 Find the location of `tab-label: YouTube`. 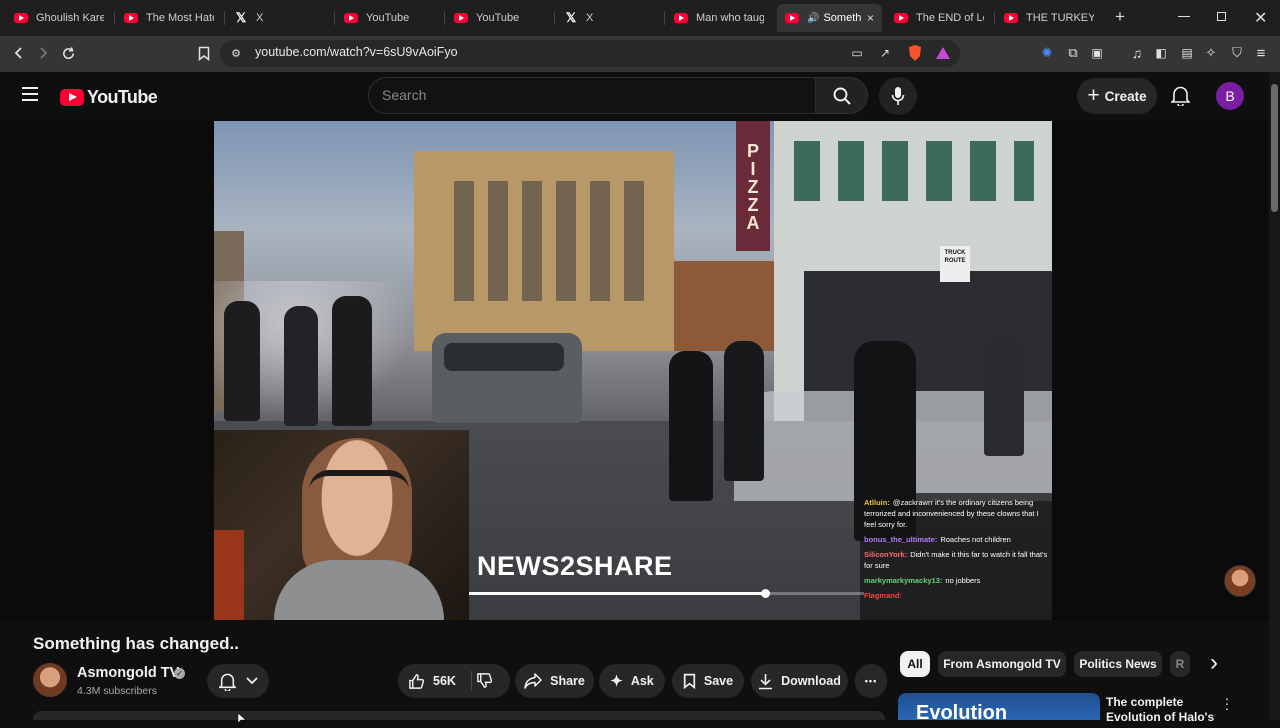

tab-label: YouTube is located at coordinates (498, 18).